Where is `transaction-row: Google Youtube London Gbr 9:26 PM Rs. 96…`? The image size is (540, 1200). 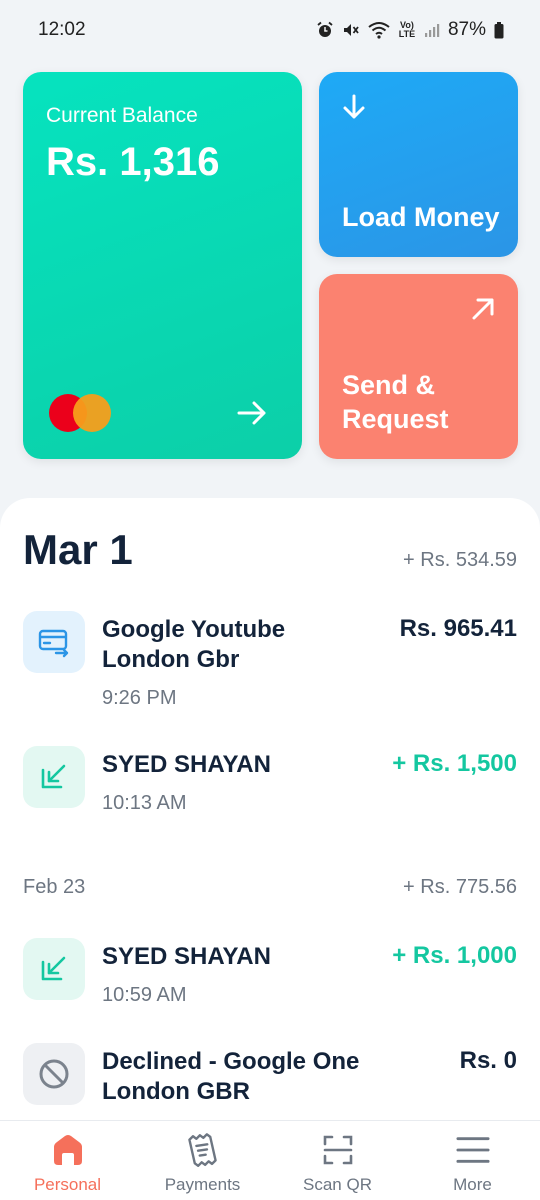
transaction-row: Google Youtube London Gbr 9:26 PM Rs. 96… is located at coordinates (270, 660).